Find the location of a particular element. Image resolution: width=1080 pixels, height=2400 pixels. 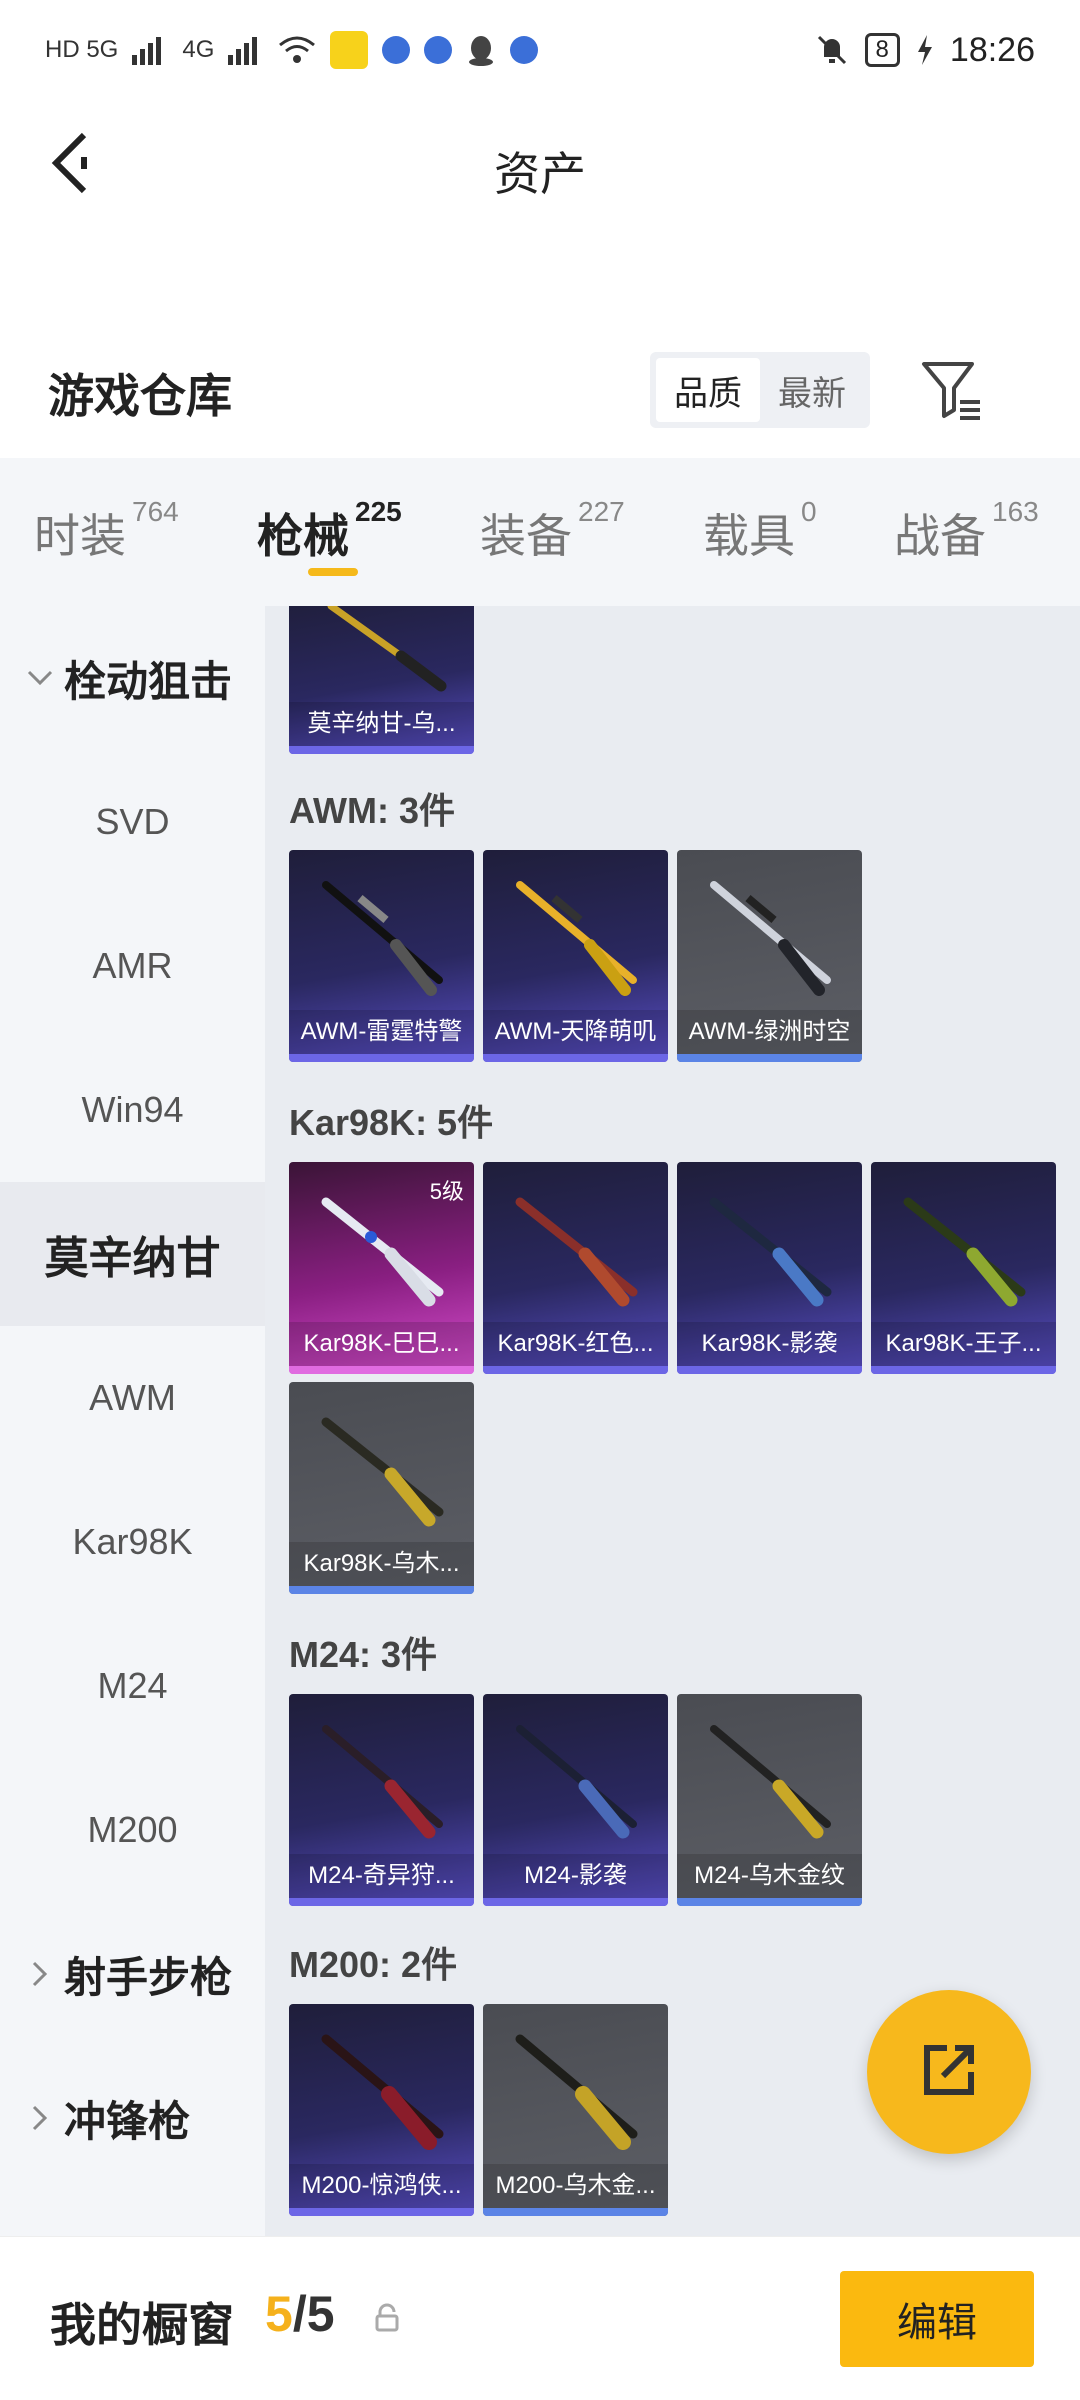

sidebar-item-m200: M200 is located at coordinates (132, 1830).